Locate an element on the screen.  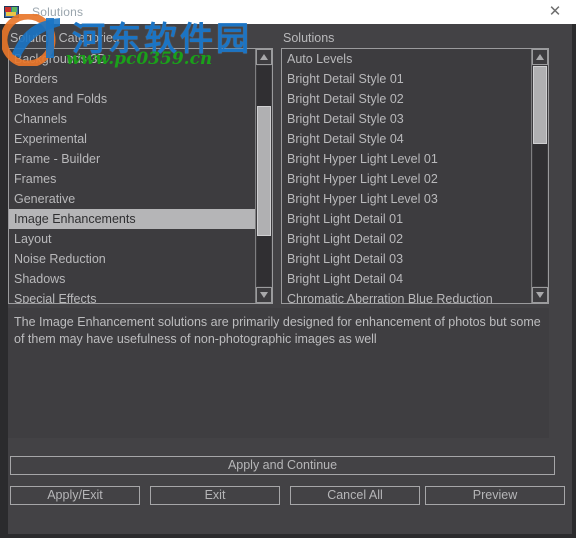
left-edge is located at coordinates (4, 281).